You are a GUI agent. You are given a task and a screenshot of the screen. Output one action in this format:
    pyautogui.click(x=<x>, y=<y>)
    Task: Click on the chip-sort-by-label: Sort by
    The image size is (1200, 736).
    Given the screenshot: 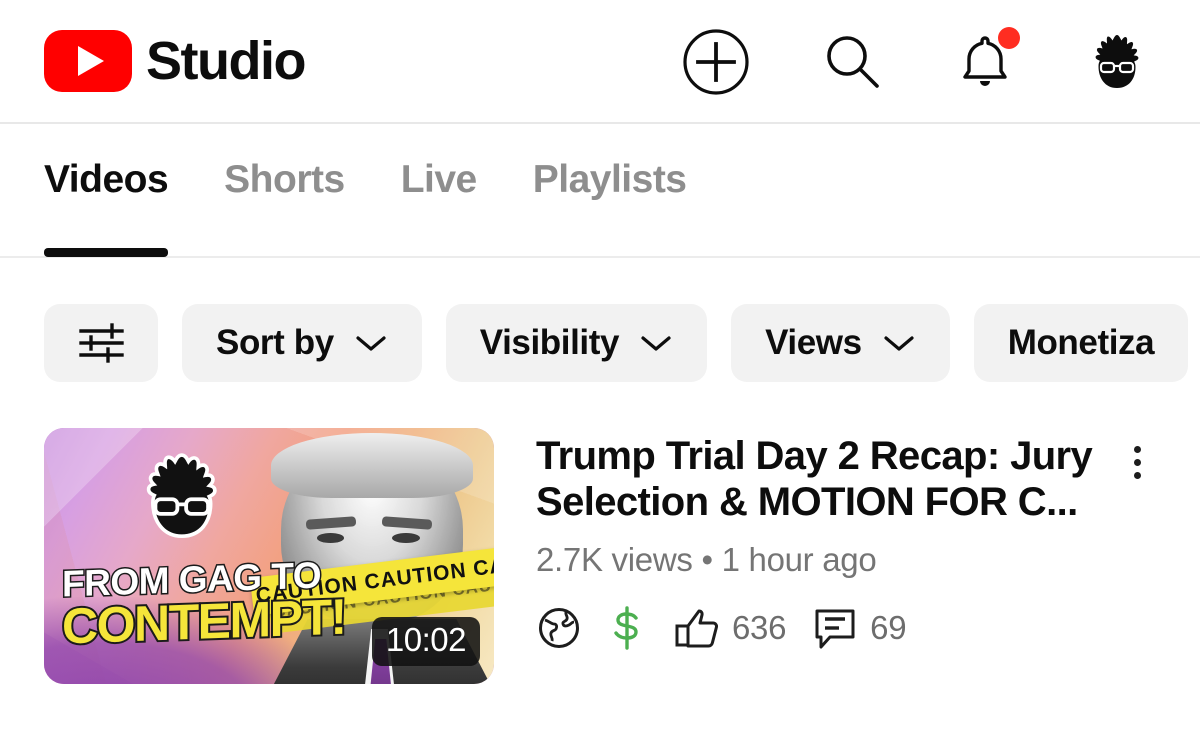 What is the action you would take?
    pyautogui.click(x=275, y=342)
    